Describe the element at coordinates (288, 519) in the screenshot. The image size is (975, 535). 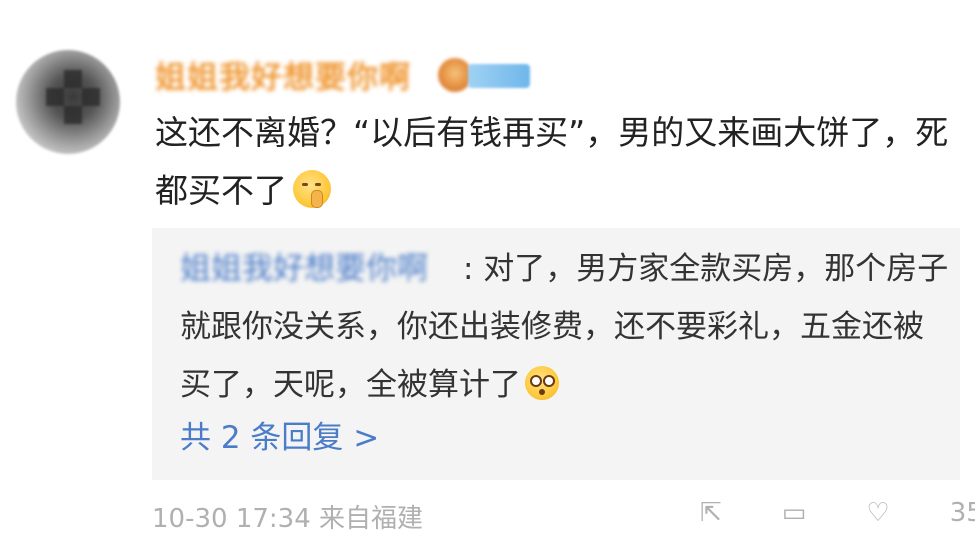
I see `comment-meta: 10-30 17:34 来自福建` at that location.